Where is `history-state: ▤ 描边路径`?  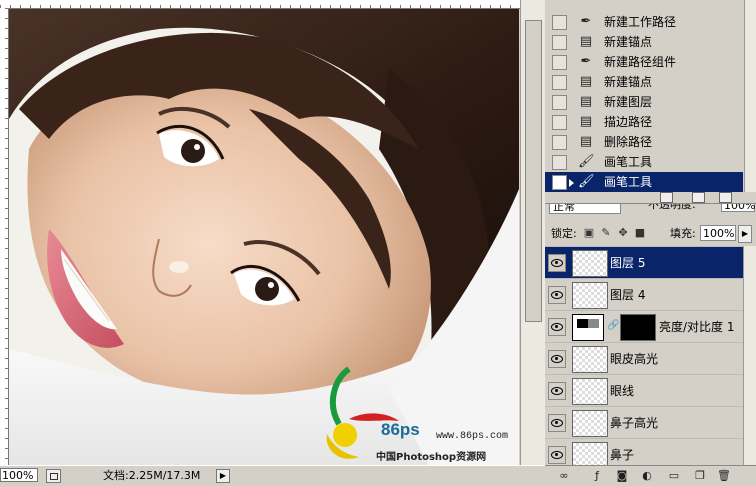
history-state: ▤ 描边路径 is located at coordinates (644, 122).